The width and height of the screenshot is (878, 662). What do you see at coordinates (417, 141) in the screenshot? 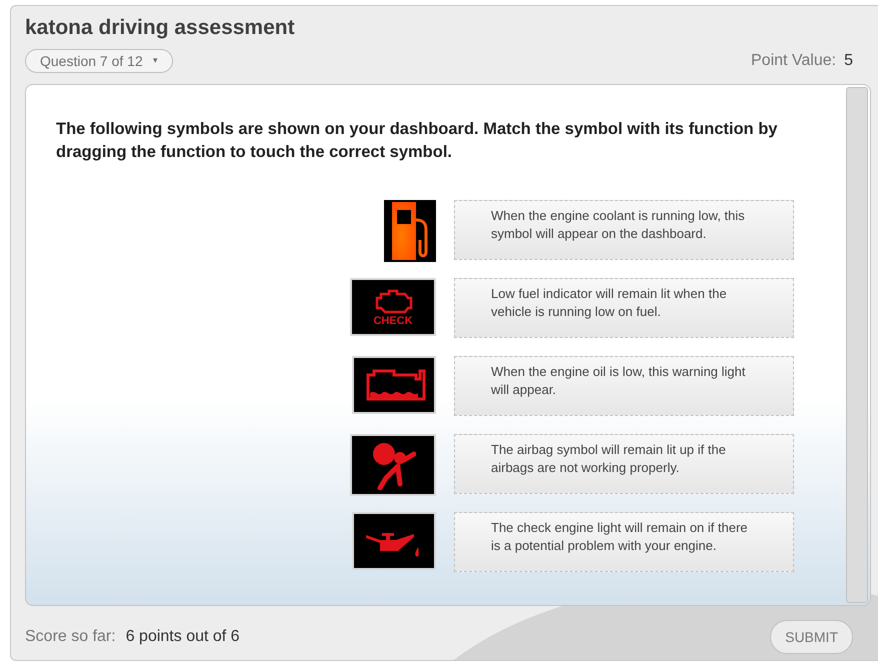
I see `question-prompt: The following symbols are shown on your dashboard. Match the symbol with its function by dragging the function to touch the correct symbol.` at bounding box center [417, 141].